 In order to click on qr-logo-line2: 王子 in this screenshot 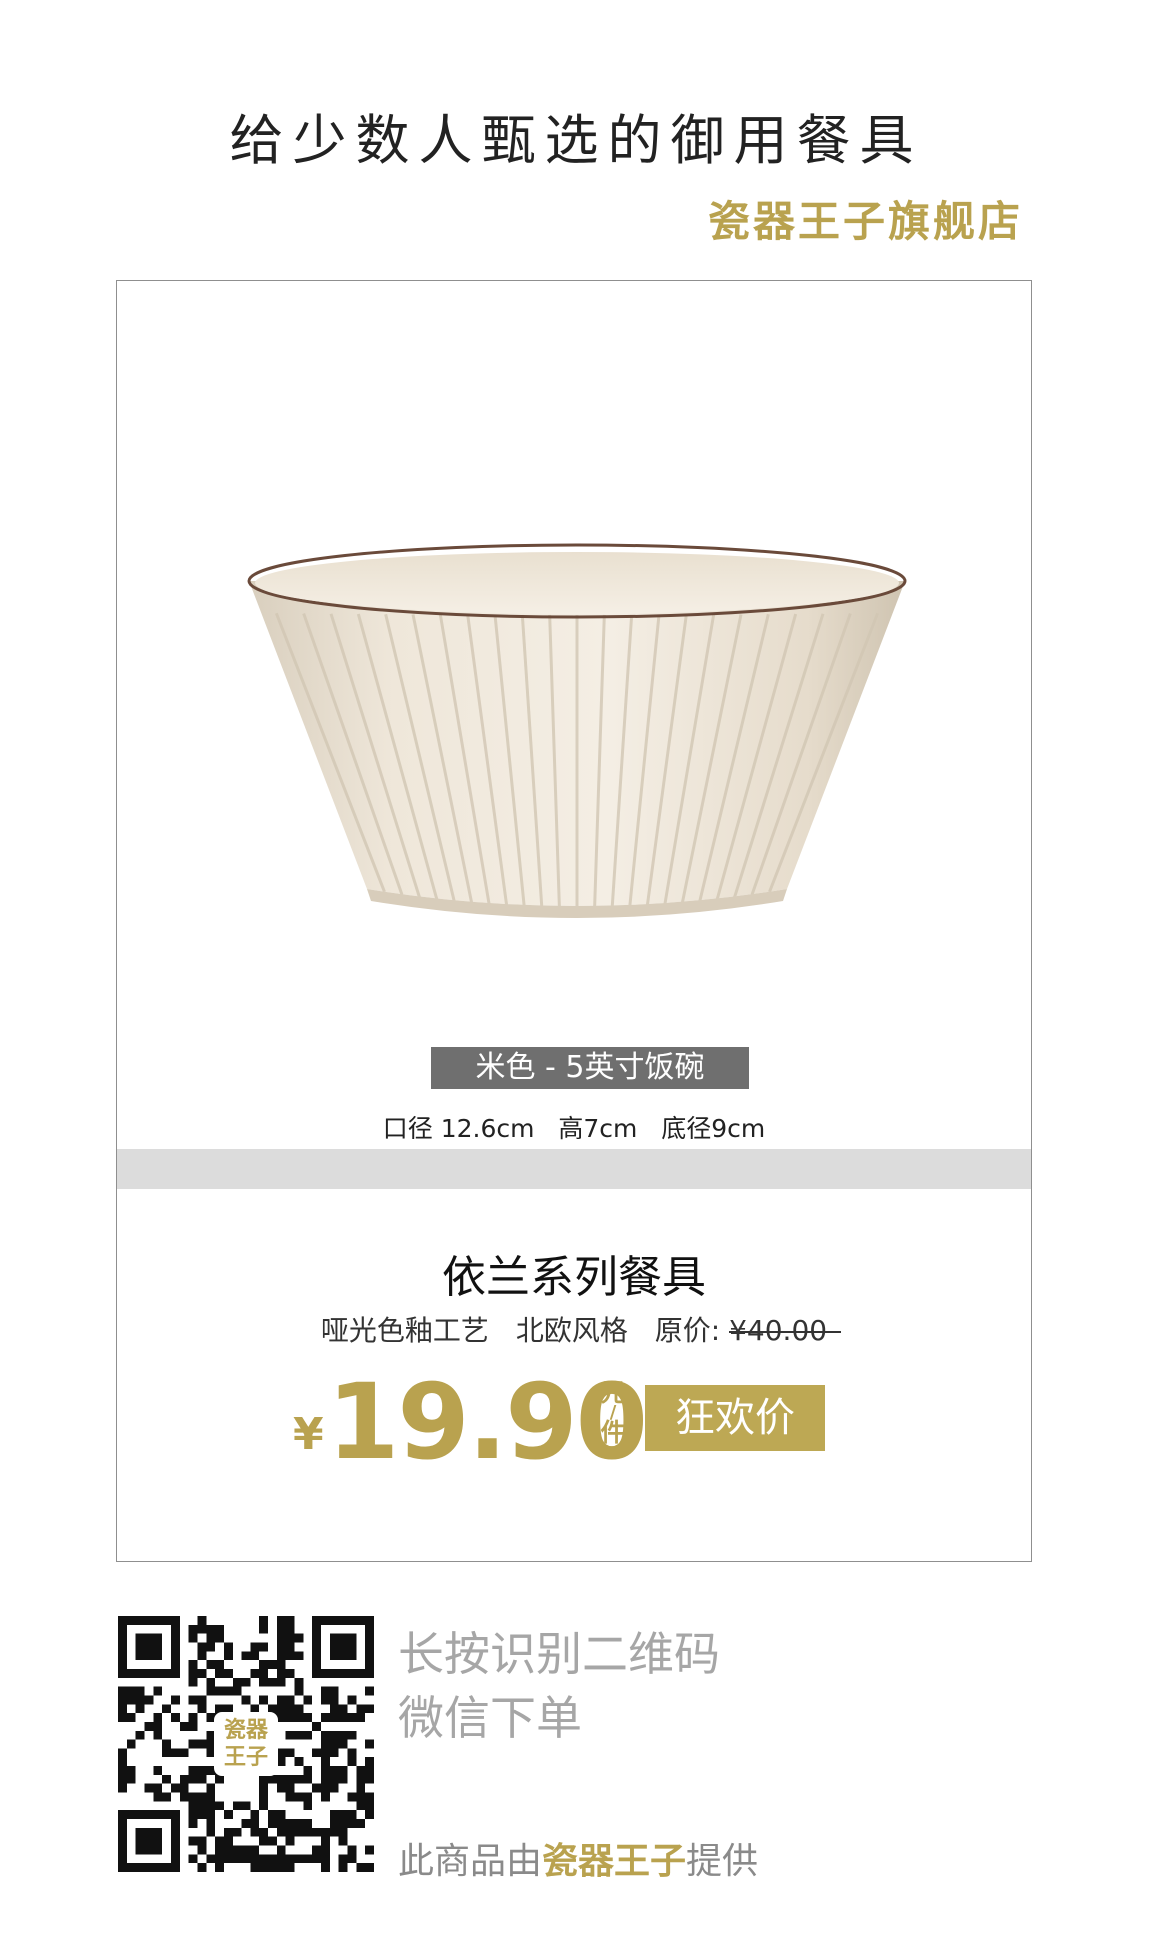, I will do `click(245, 1757)`.